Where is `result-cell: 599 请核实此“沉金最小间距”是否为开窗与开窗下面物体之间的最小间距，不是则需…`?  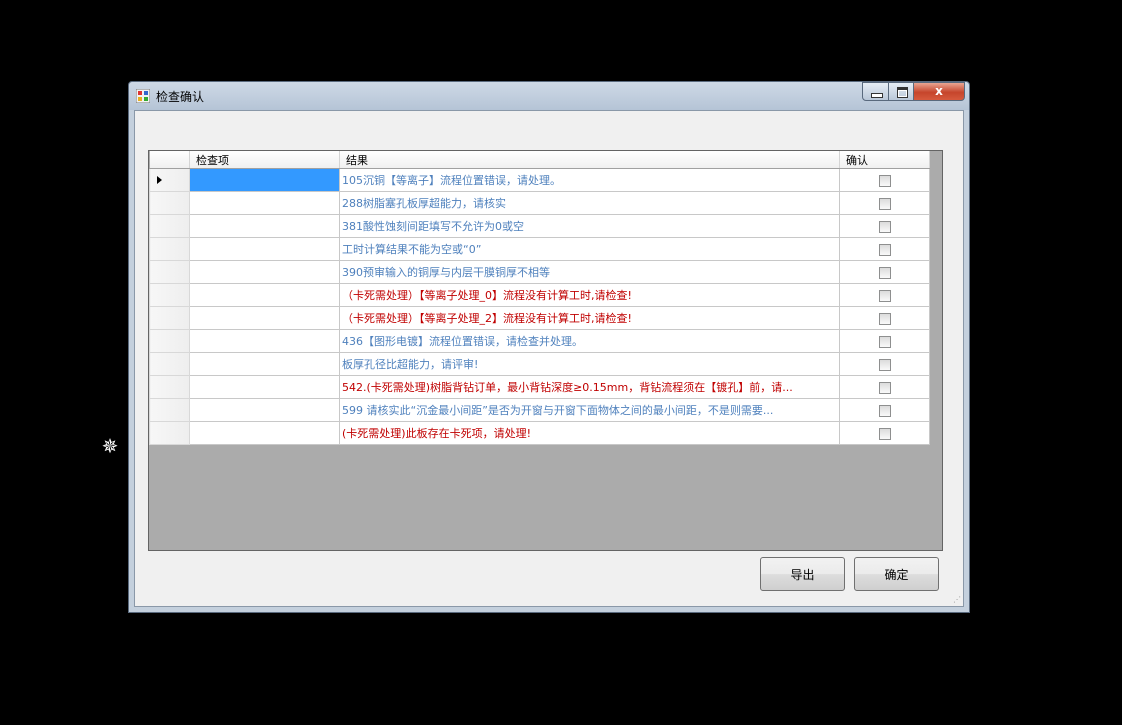 result-cell: 599 请核实此“沉金最小间距”是否为开窗与开窗下面物体之间的最小间距，不是则需… is located at coordinates (589, 410).